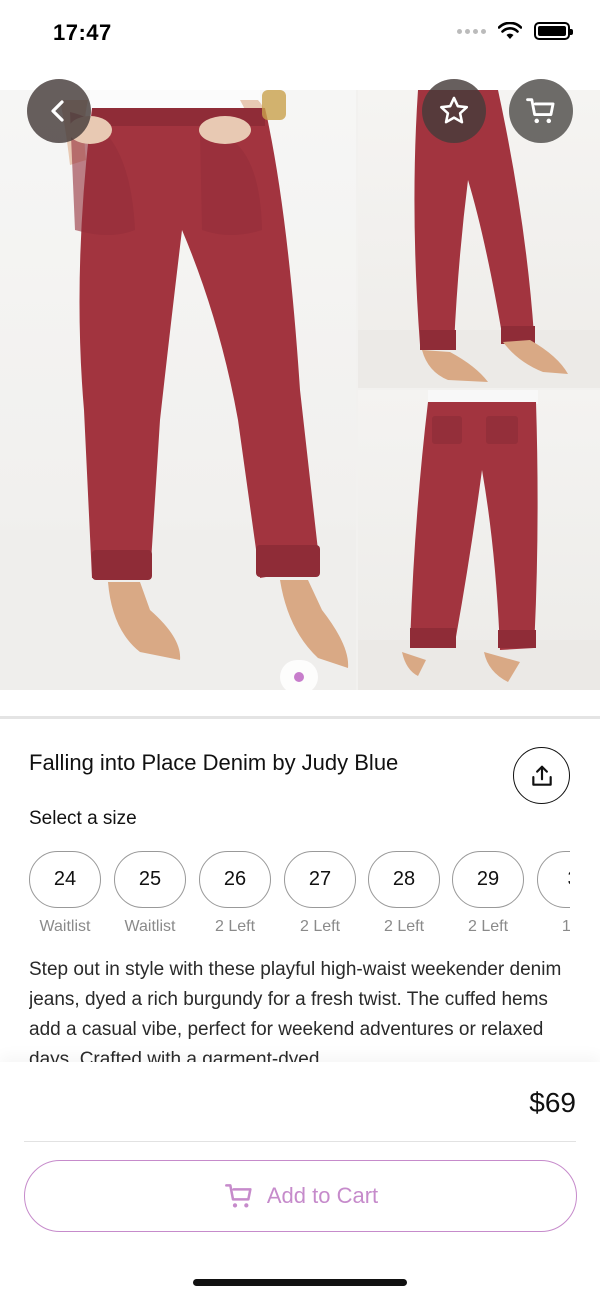 The image size is (600, 1299). I want to click on size-button: 3, so click(553, 879).